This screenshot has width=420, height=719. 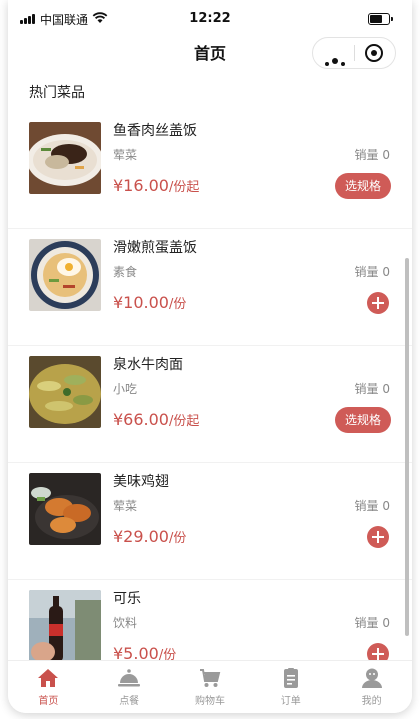 I want to click on order-icon, so click(x=290, y=678).